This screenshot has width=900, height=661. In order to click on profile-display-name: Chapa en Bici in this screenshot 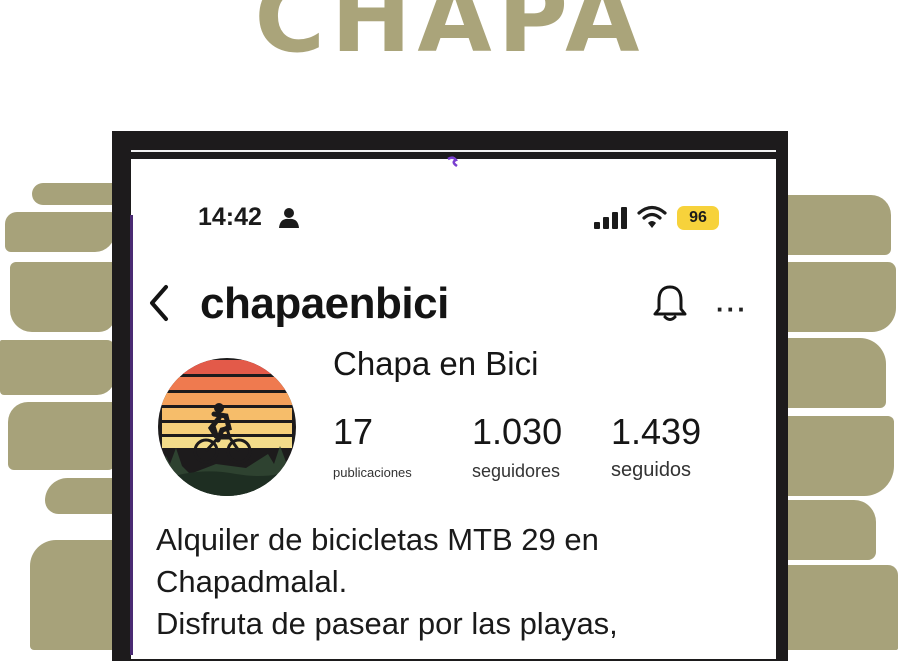, I will do `click(436, 363)`.